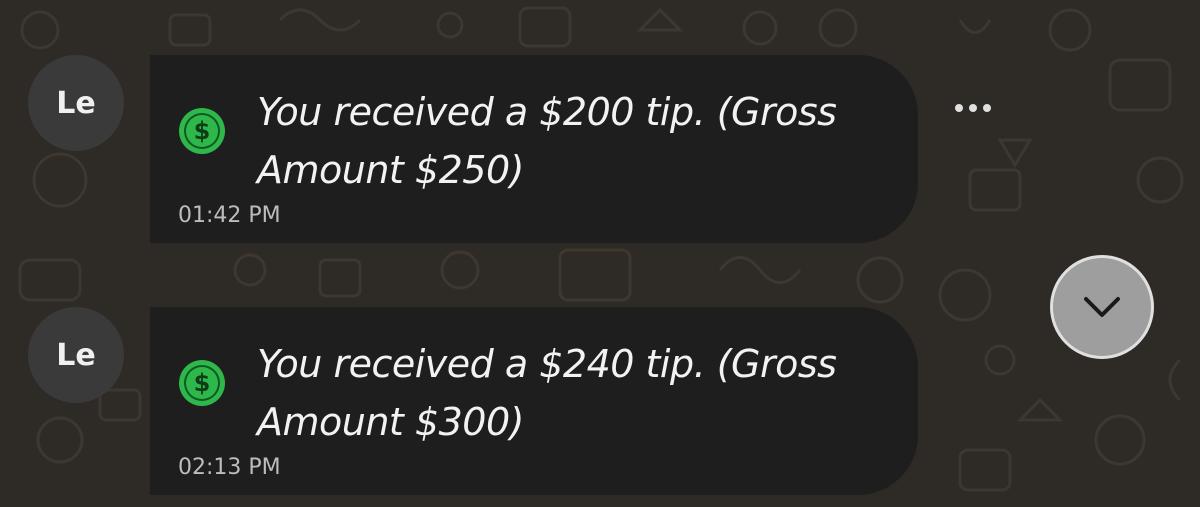 This screenshot has width=1200, height=507. I want to click on chevron-down-icon, so click(1102, 307).